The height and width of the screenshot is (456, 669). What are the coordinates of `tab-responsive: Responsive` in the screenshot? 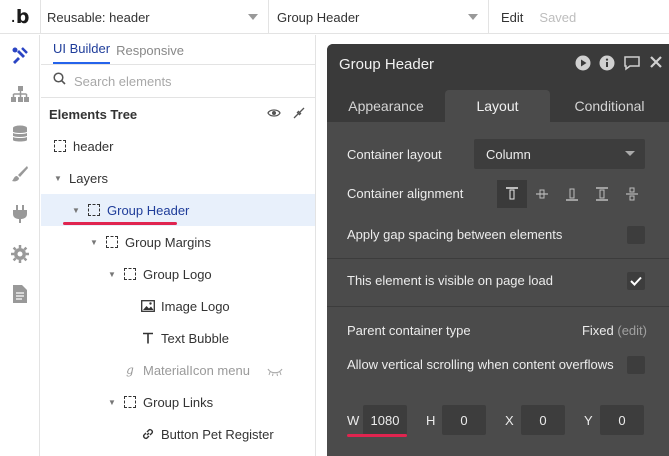 It's located at (150, 53).